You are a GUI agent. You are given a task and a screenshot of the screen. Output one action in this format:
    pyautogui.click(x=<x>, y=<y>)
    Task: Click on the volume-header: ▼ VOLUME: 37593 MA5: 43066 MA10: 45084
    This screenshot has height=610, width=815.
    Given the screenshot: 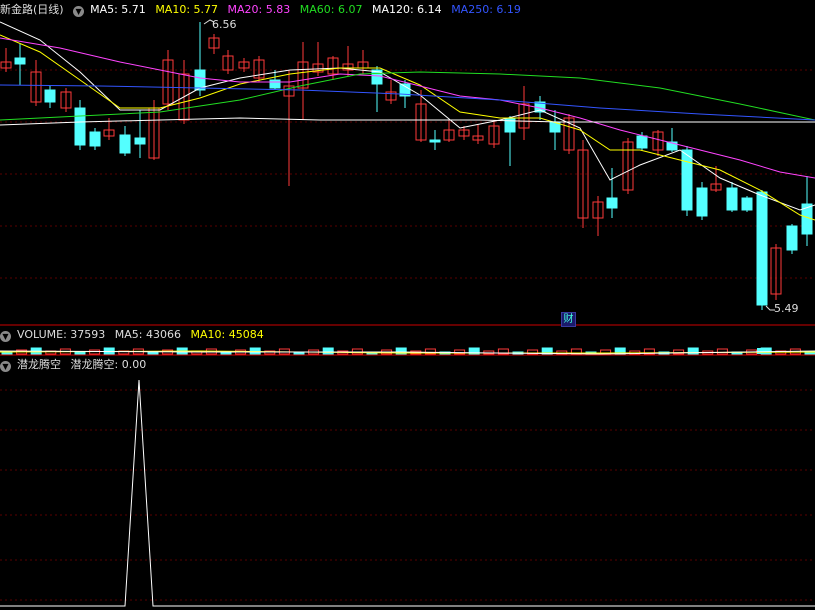 What is the action you would take?
    pyautogui.click(x=135, y=335)
    